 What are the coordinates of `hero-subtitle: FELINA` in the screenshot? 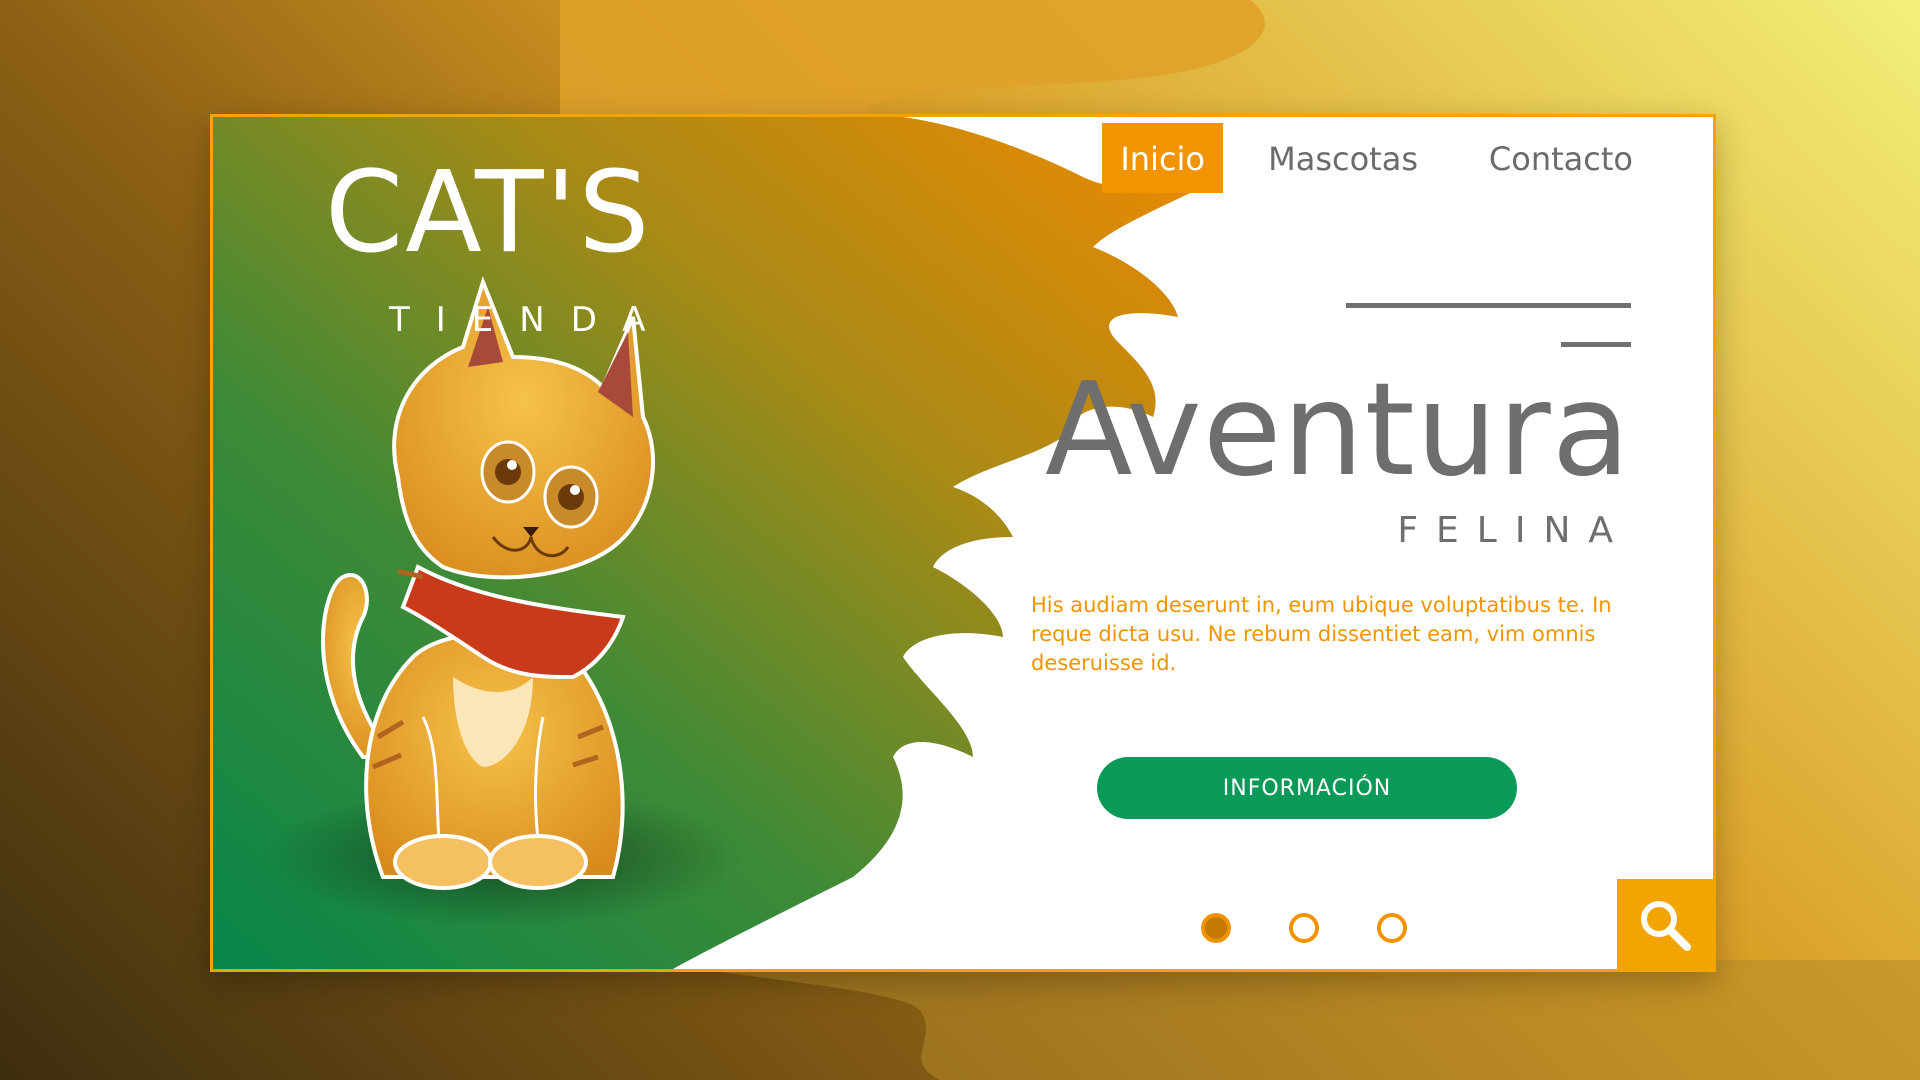 It's located at (1514, 530).